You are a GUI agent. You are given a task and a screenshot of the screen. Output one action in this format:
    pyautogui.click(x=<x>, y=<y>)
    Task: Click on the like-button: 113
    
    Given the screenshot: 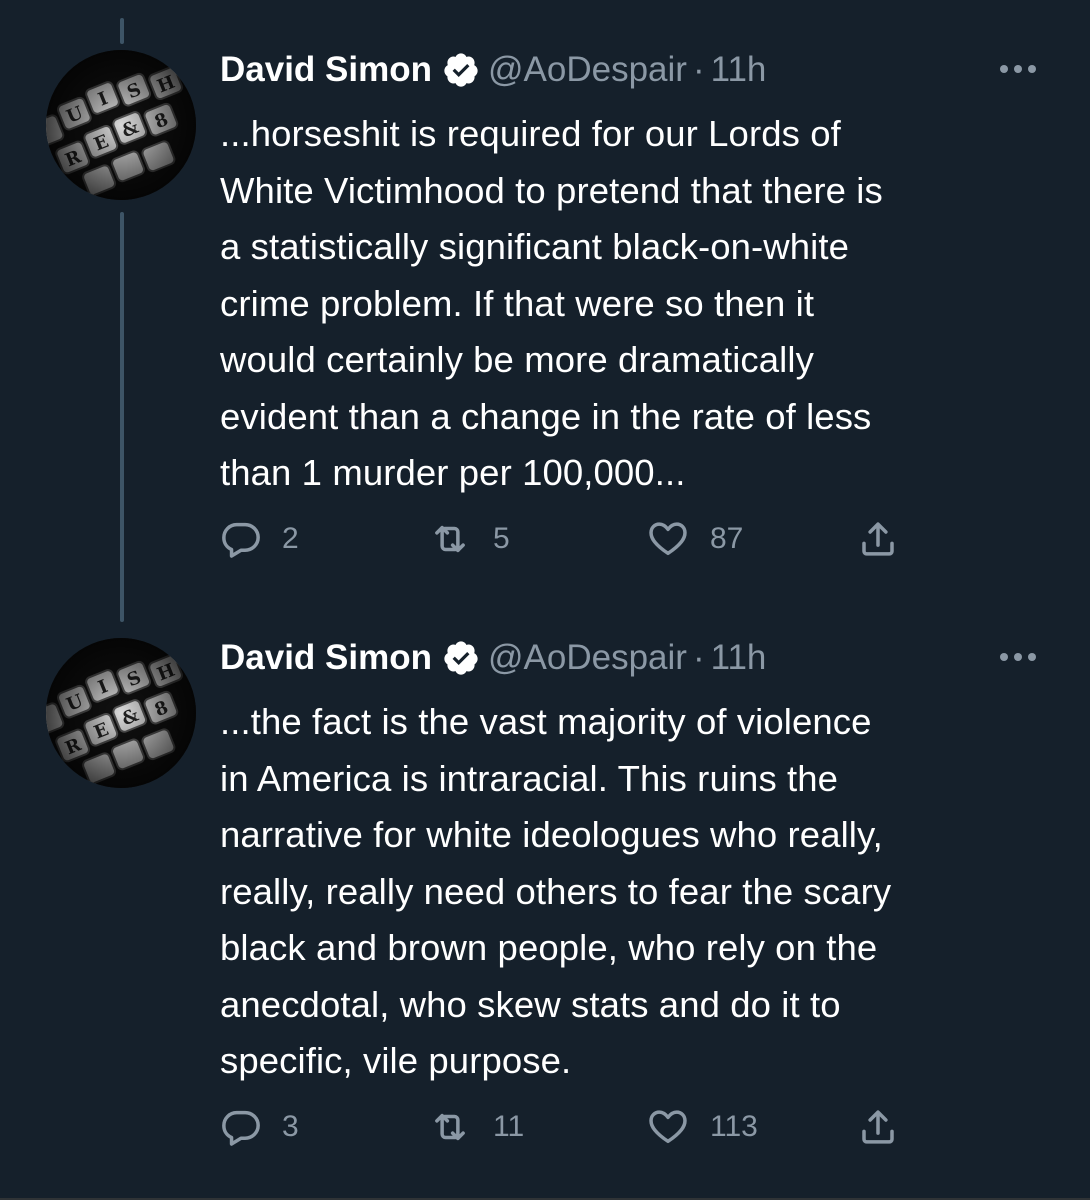 What is the action you would take?
    pyautogui.click(x=702, y=1127)
    